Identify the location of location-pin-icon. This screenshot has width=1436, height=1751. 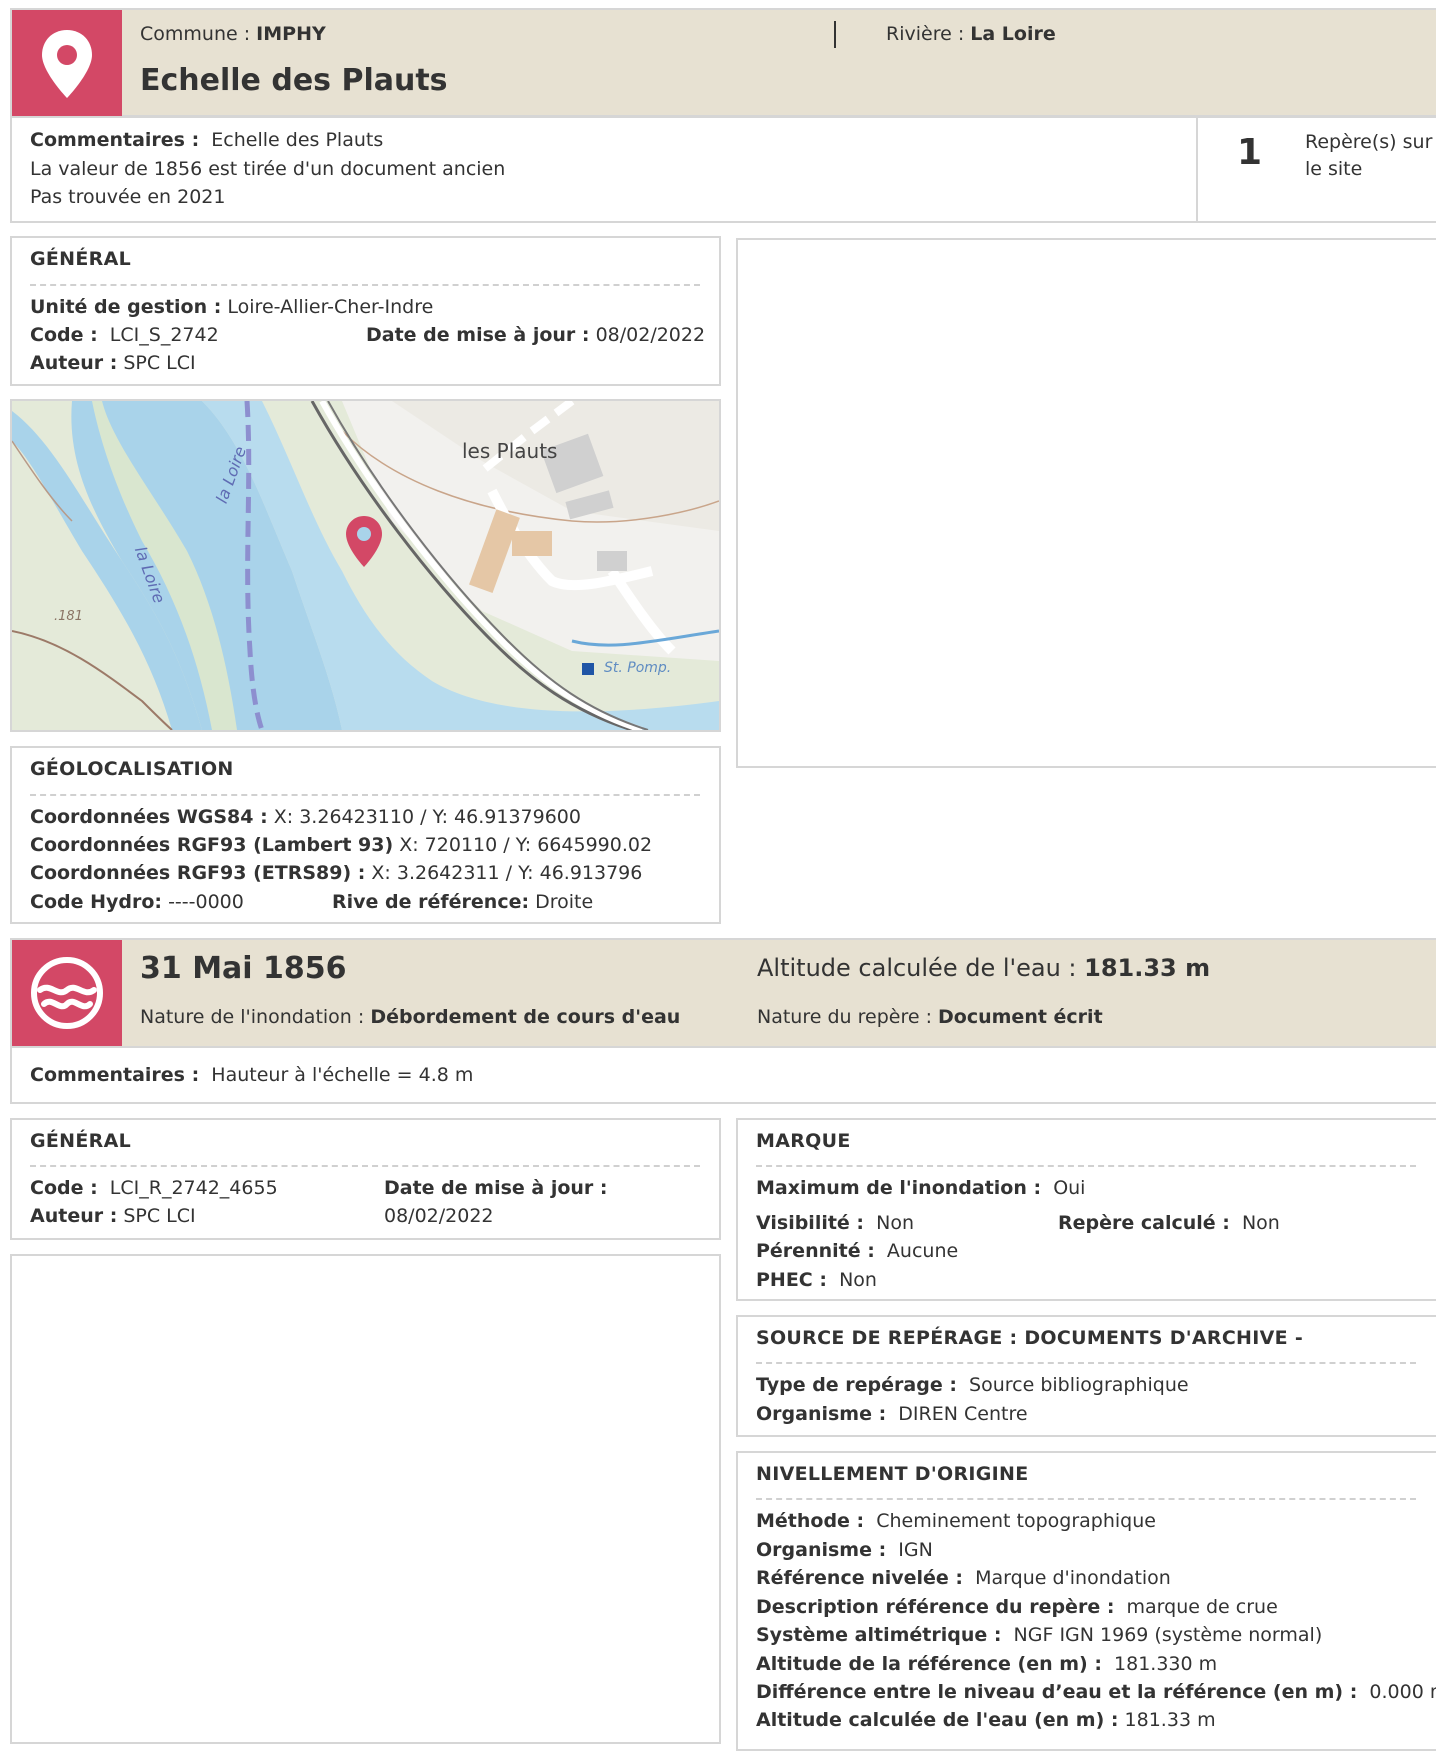
(67, 64).